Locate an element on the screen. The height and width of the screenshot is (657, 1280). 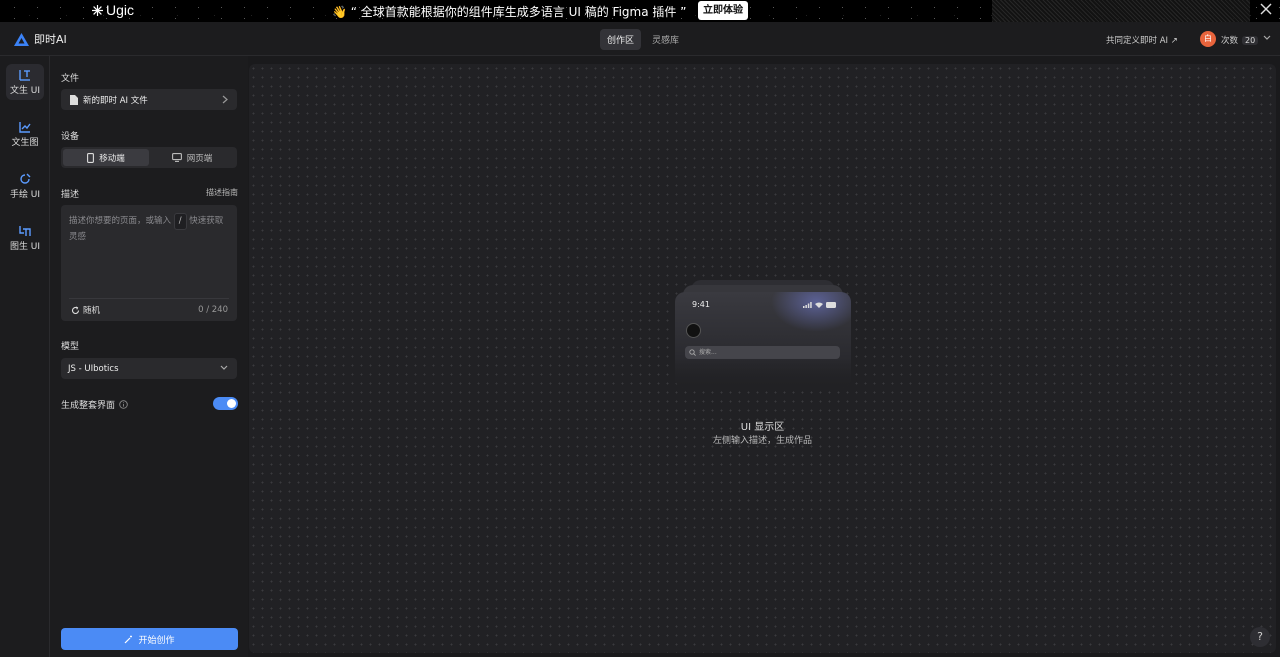
full-screens-setting: 生成整套界面 is located at coordinates (94, 404).